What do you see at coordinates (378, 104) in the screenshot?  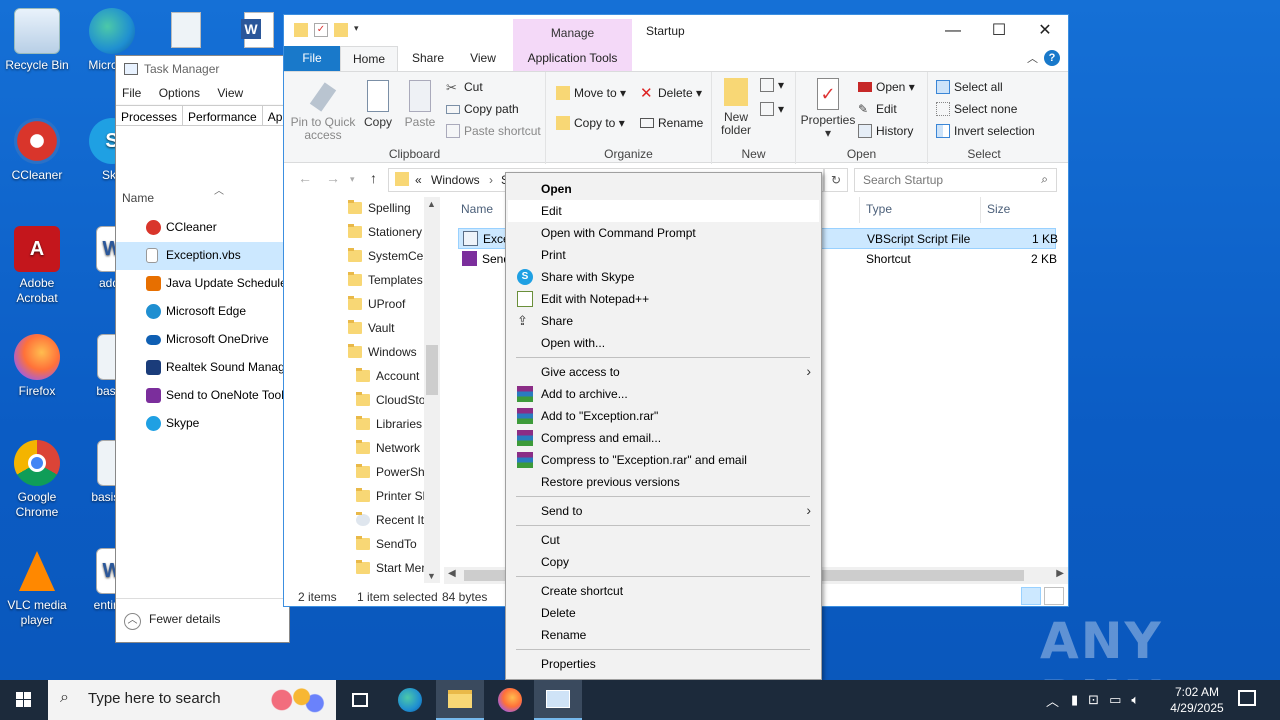 I see `copy-button: Copy` at bounding box center [378, 104].